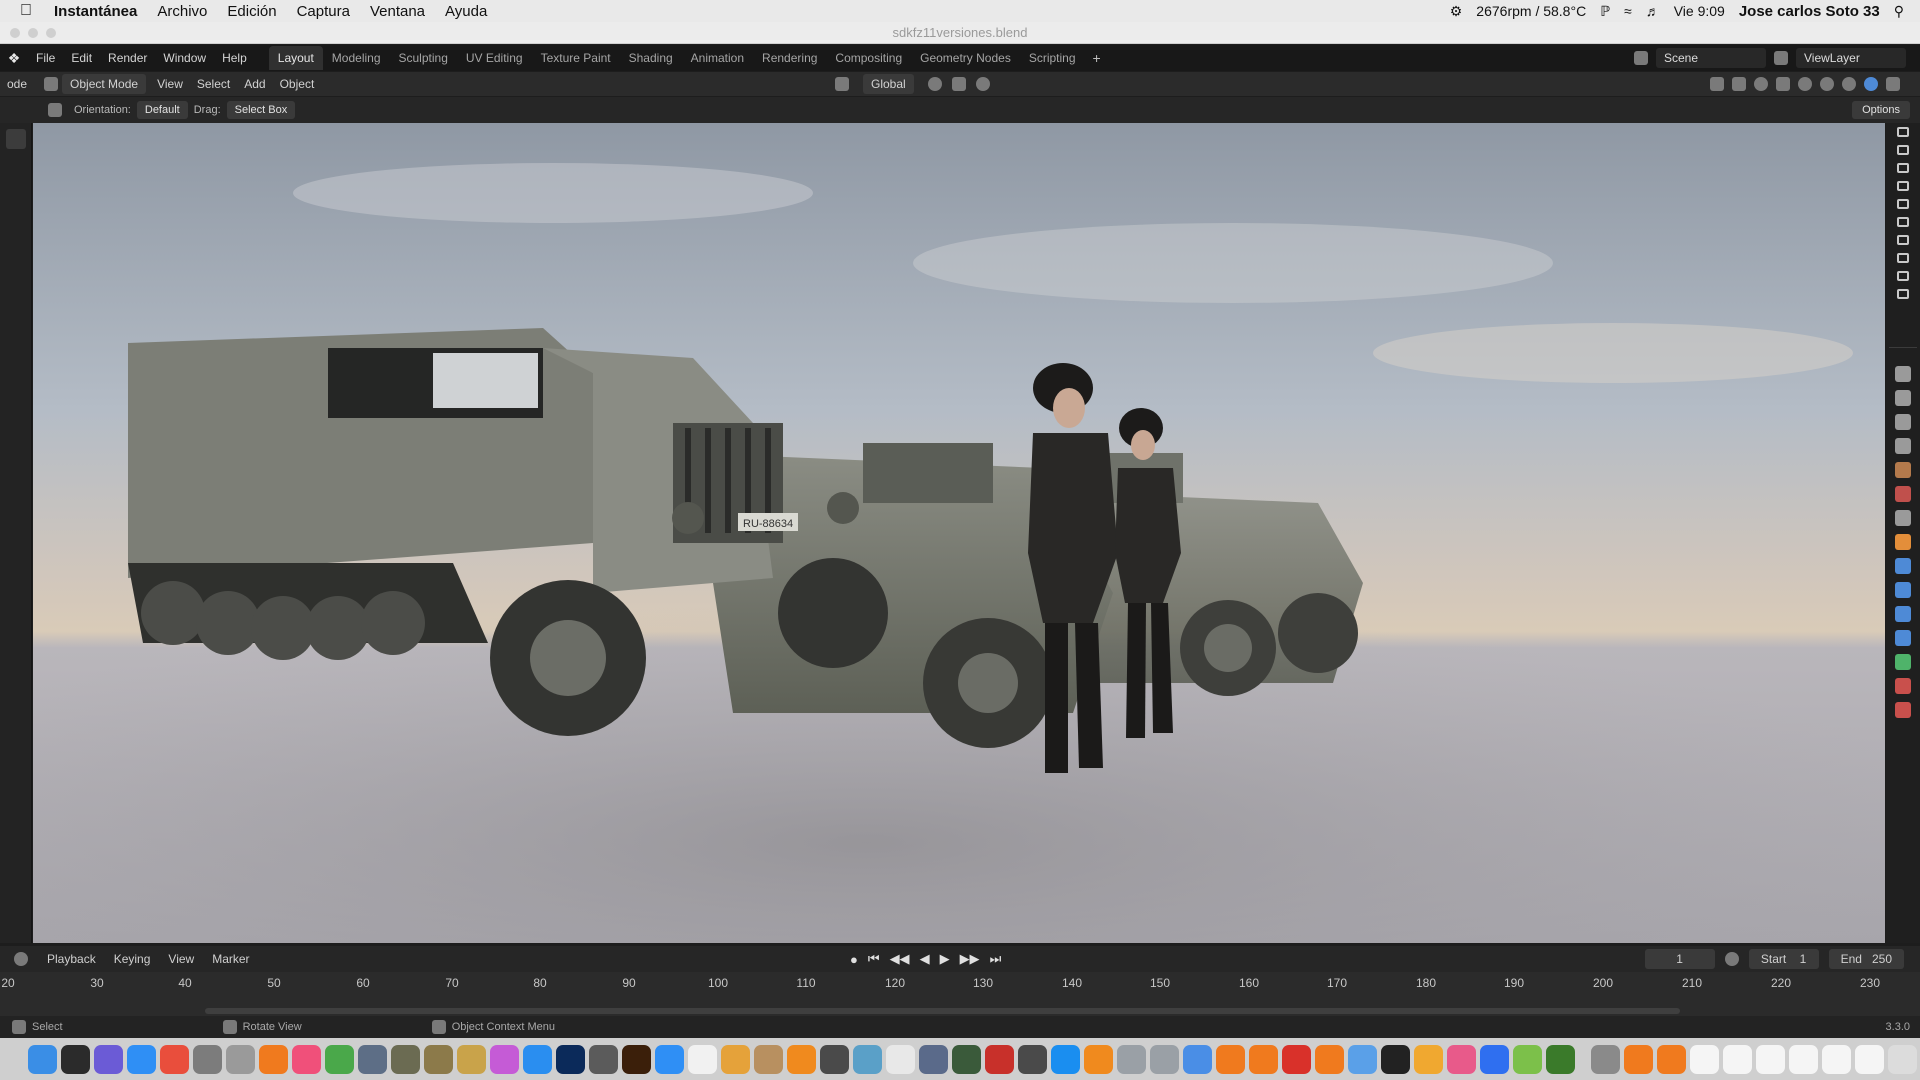  Describe the element at coordinates (295, 58) in the screenshot. I see `tab-layout: Layout` at that location.